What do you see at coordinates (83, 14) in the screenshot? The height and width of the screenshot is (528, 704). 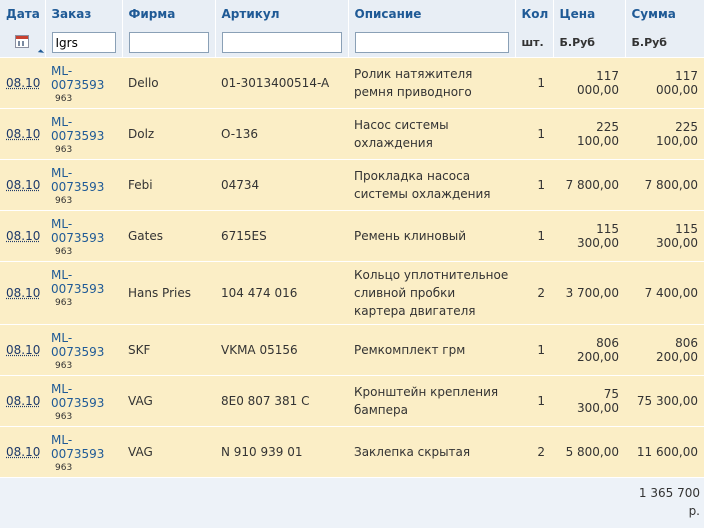 I see `header-order: Заказ` at bounding box center [83, 14].